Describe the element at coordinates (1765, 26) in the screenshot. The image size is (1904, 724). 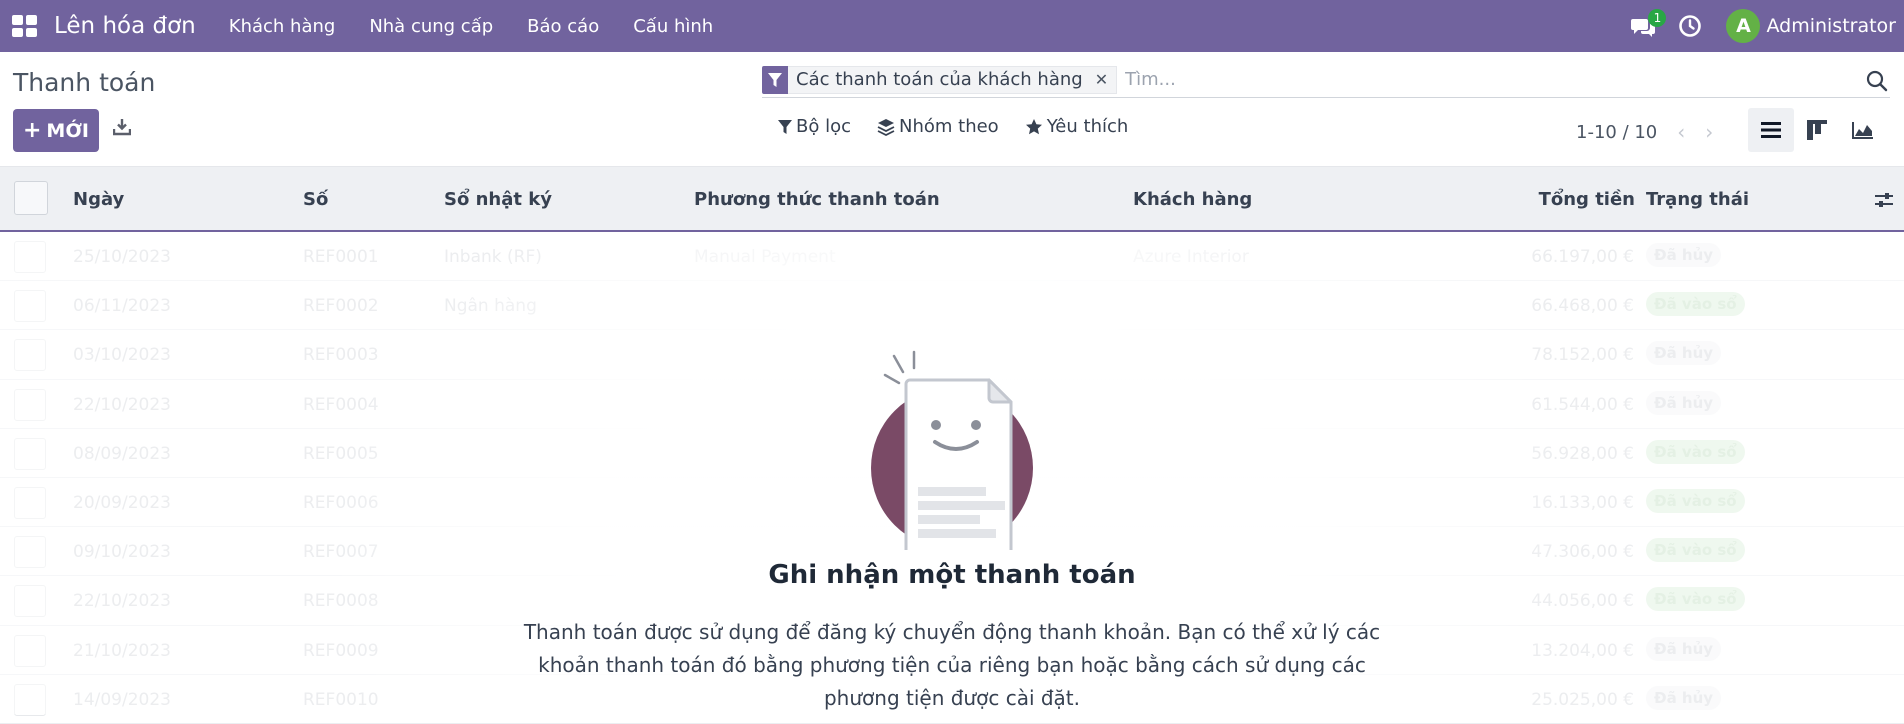
I see `systray: 1 A Administrator` at that location.